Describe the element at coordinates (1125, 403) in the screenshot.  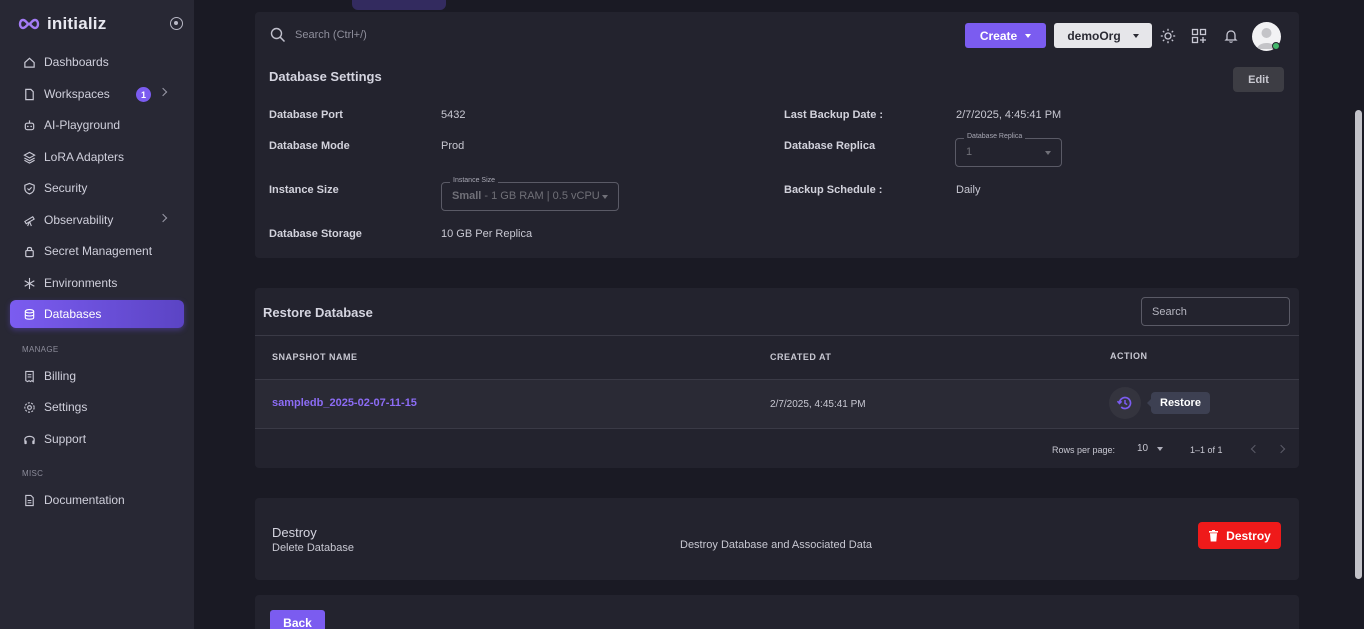
I see `restore-history-icon` at that location.